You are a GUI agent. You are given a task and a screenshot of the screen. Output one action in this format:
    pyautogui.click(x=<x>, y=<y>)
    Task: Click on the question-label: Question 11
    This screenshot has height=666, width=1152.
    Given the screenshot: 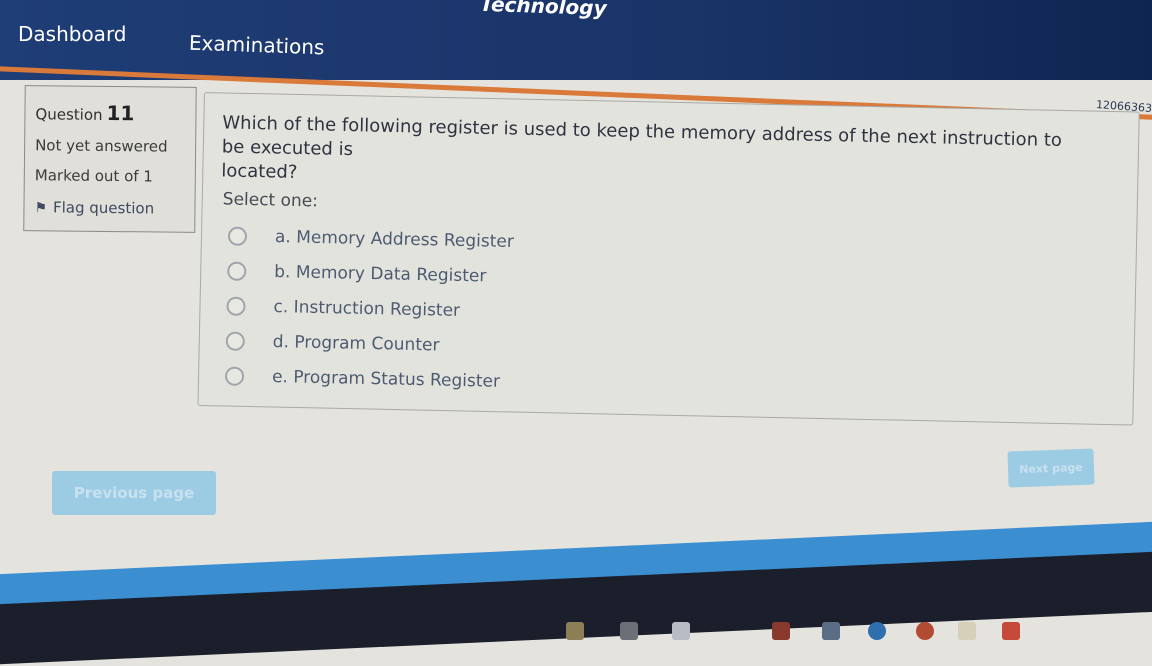 What is the action you would take?
    pyautogui.click(x=85, y=113)
    